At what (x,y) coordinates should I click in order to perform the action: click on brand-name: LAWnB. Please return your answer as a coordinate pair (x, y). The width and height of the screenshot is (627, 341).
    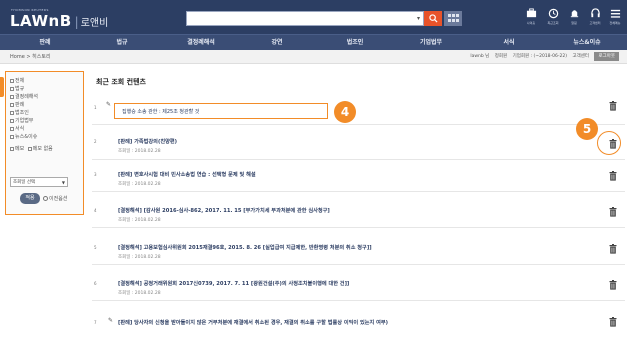
    Looking at the image, I should click on (41, 21).